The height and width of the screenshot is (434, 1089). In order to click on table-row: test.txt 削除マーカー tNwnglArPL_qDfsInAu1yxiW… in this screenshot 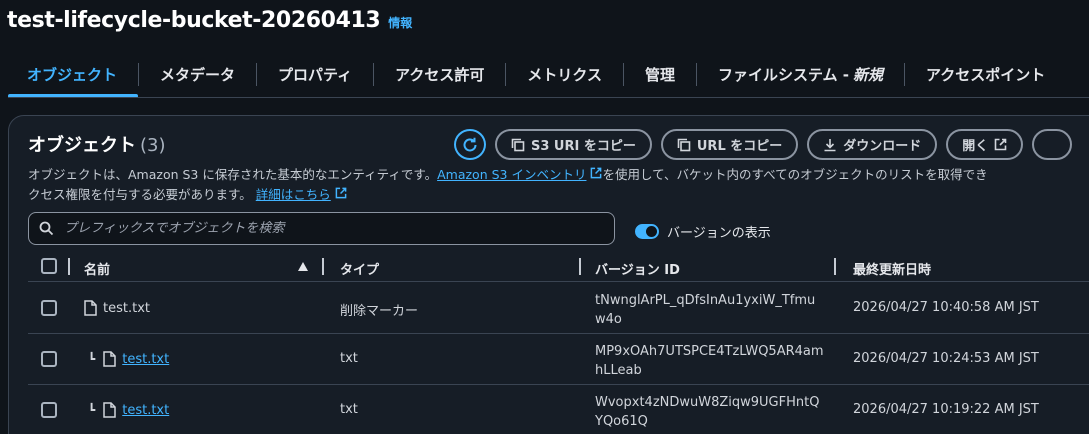, I will do `click(558, 308)`.